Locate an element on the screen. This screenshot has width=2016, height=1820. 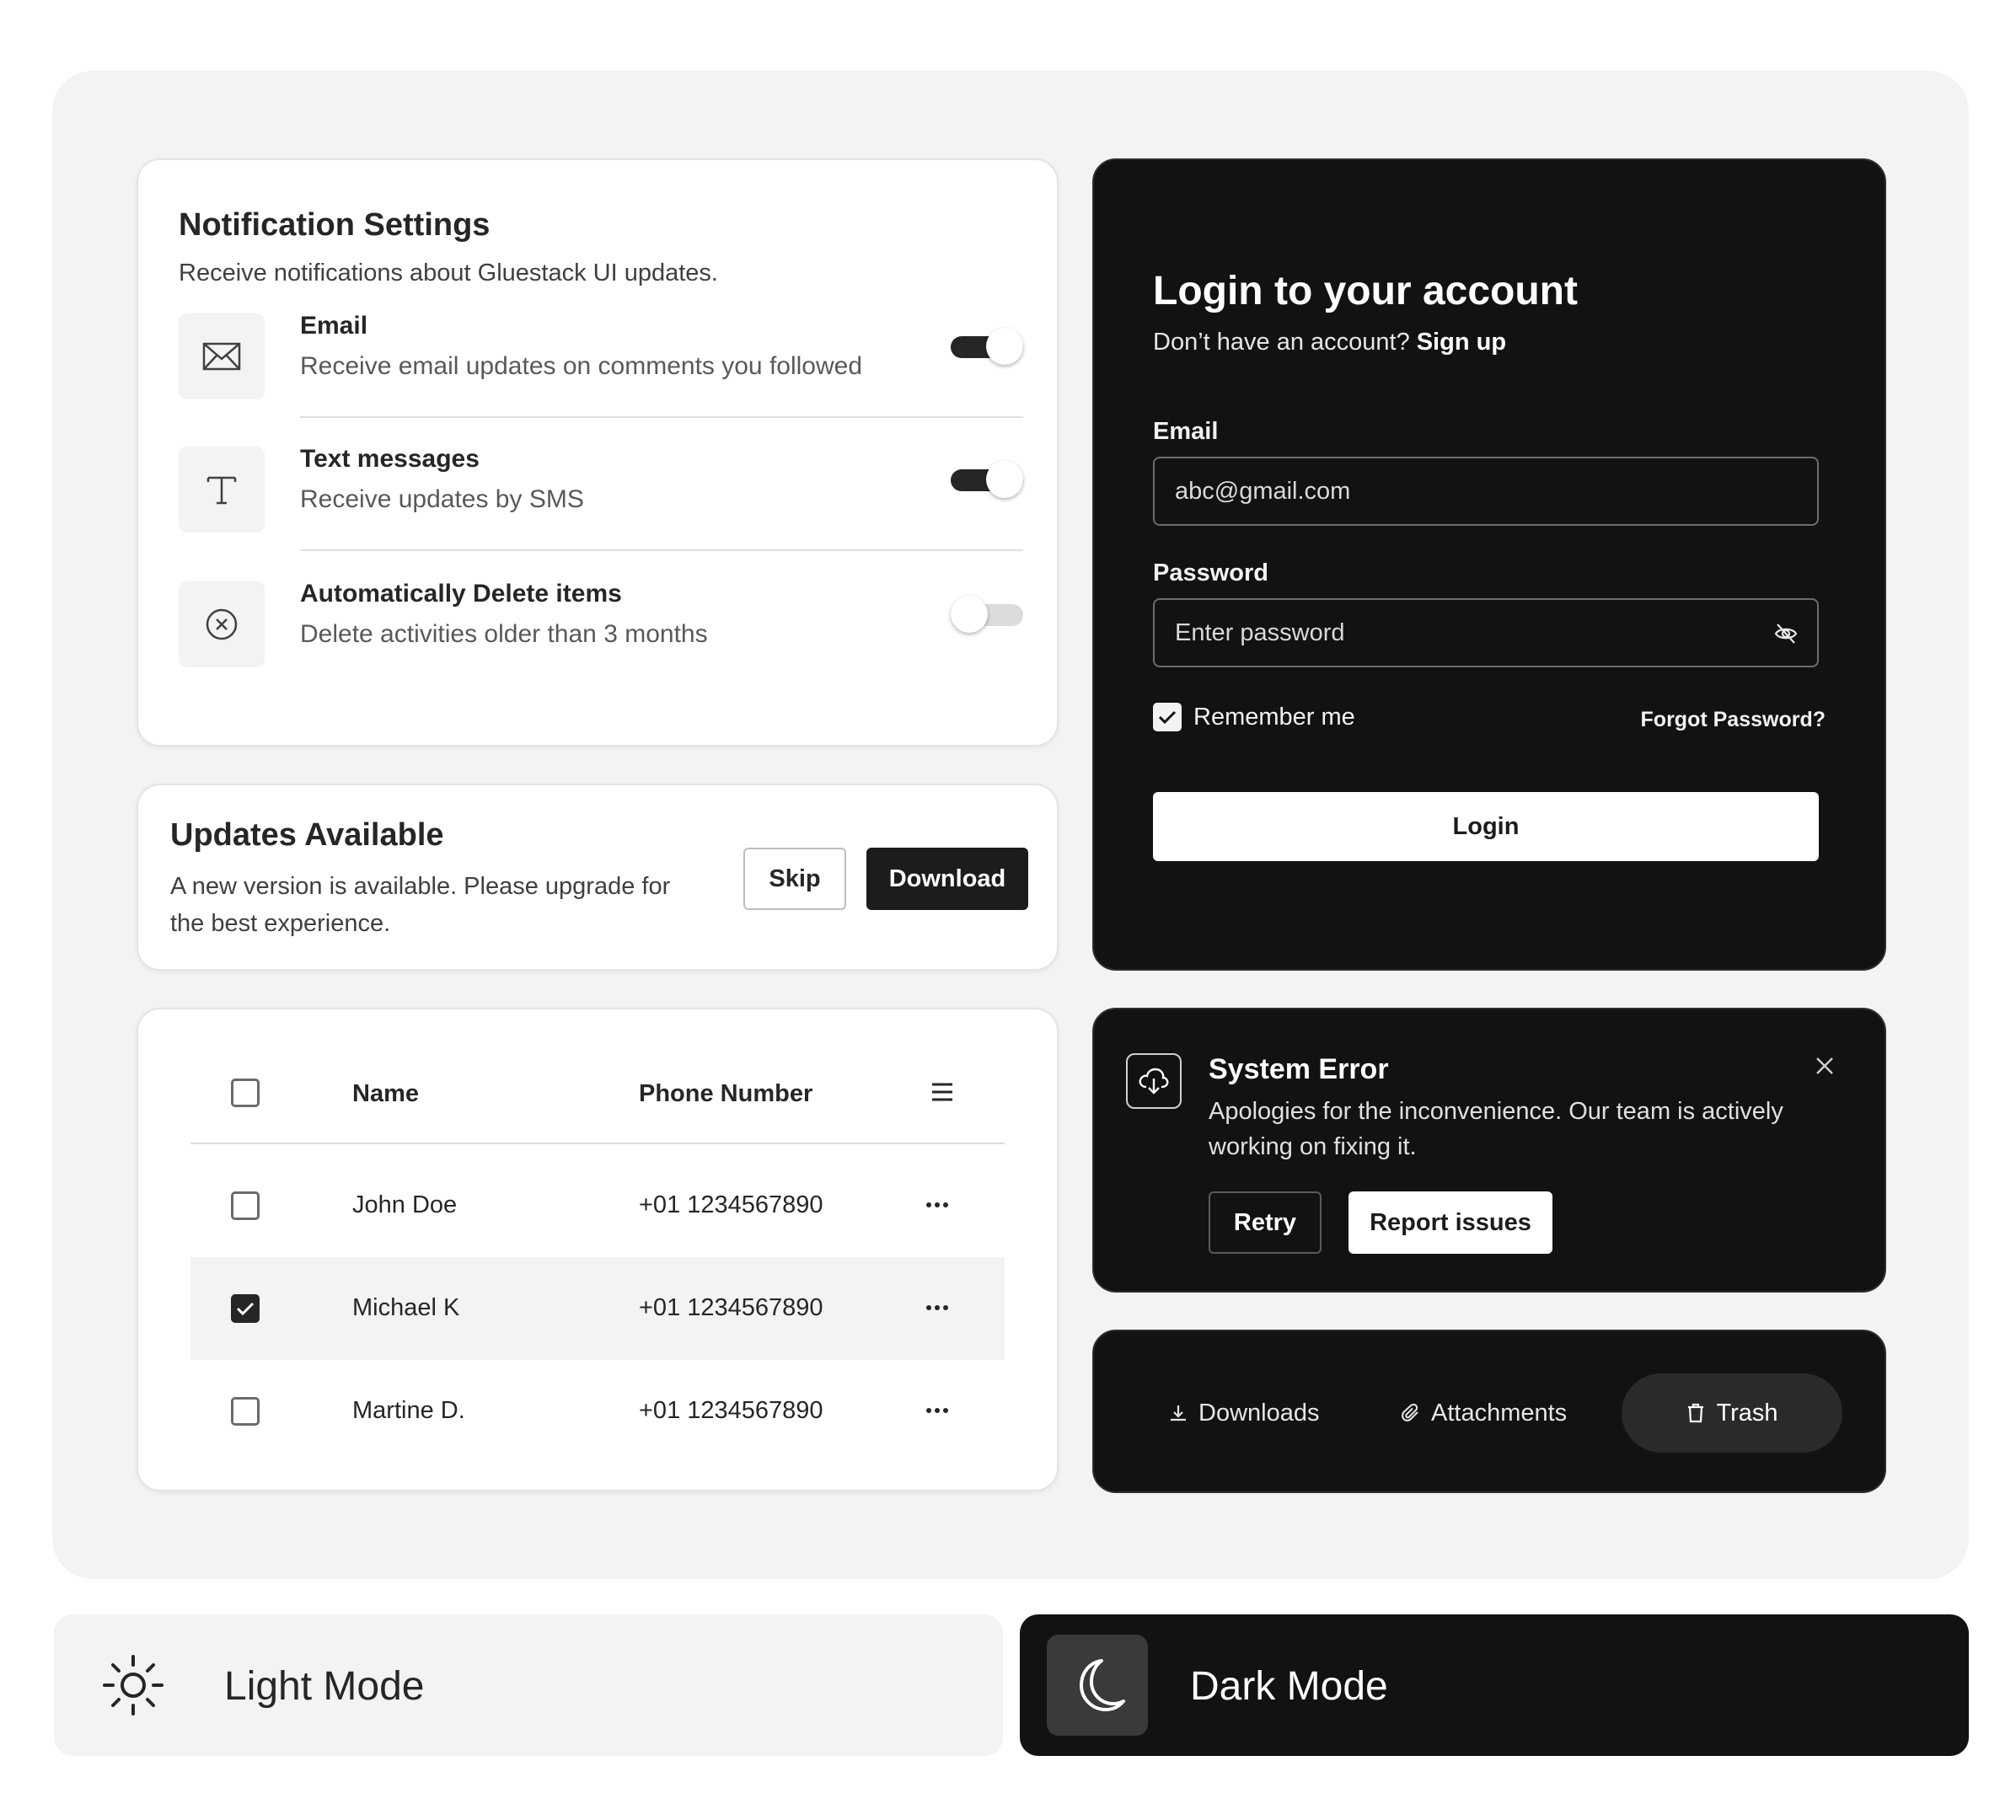
cell-name: Michael K is located at coordinates (406, 1307).